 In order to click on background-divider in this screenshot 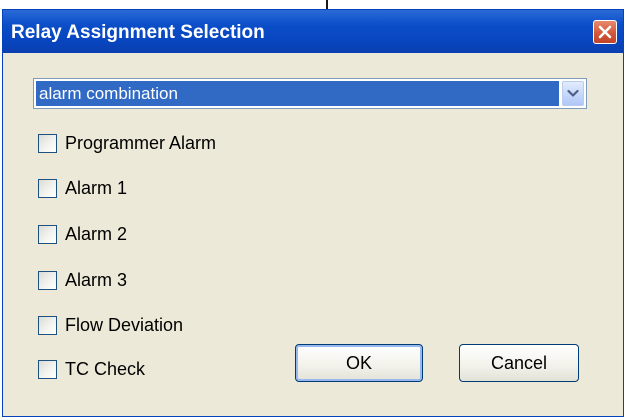, I will do `click(327, 4)`.